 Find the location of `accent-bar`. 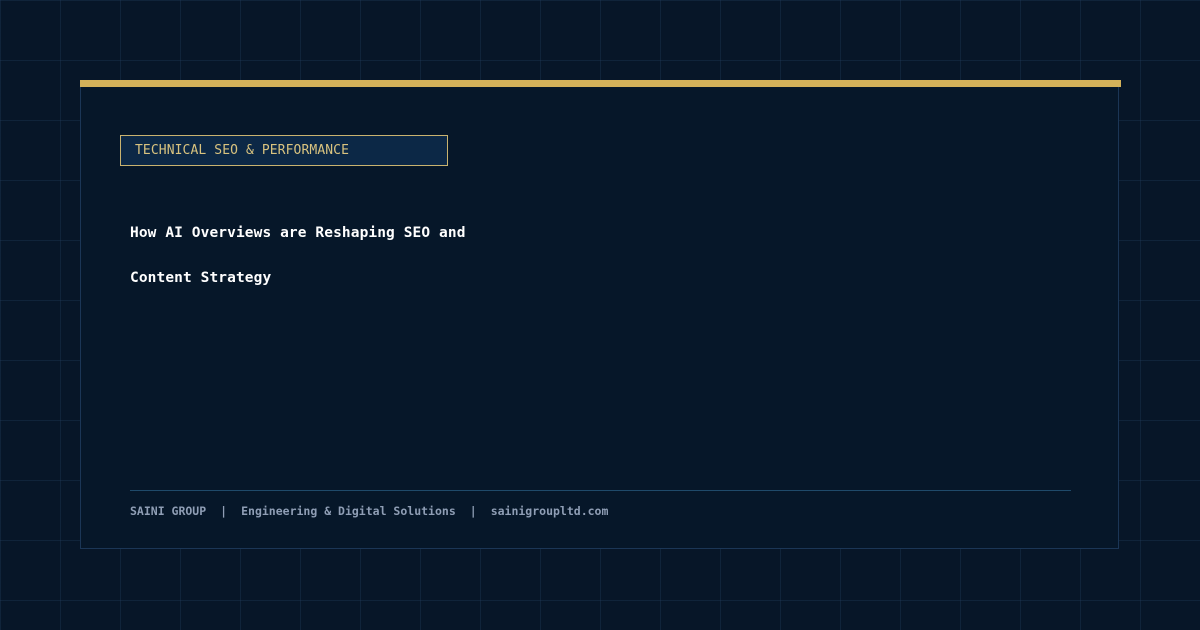

accent-bar is located at coordinates (600, 83).